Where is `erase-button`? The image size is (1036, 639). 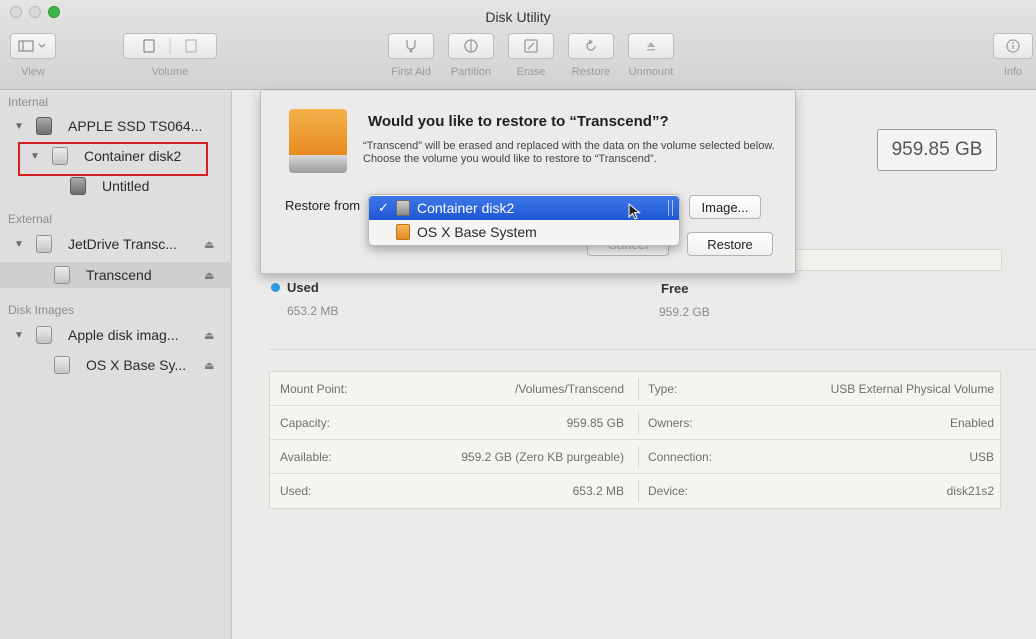
erase-button is located at coordinates (531, 46).